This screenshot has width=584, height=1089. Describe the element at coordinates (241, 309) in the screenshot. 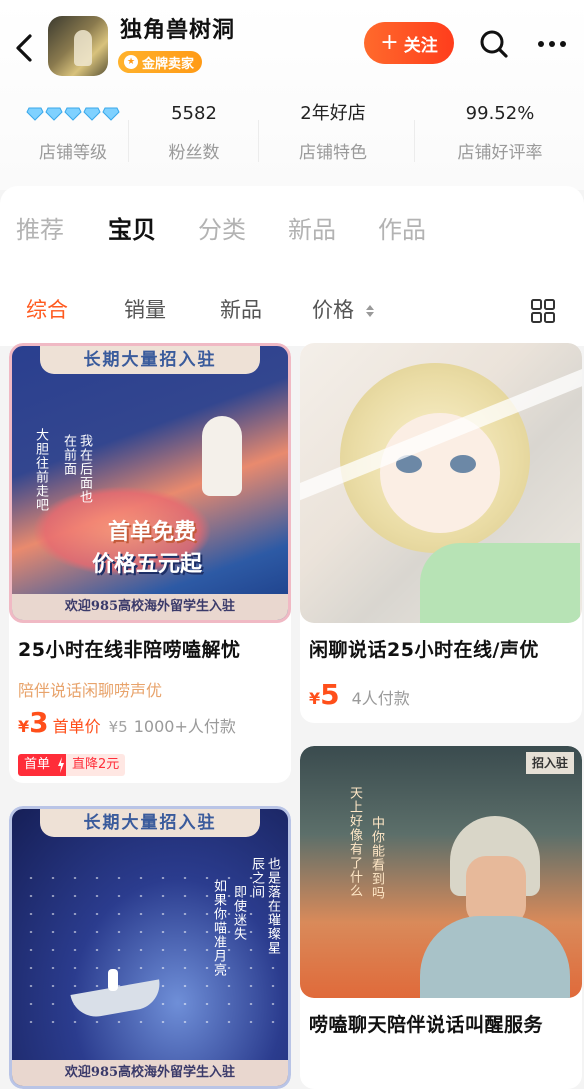

I see `sort-newest: 新品` at that location.